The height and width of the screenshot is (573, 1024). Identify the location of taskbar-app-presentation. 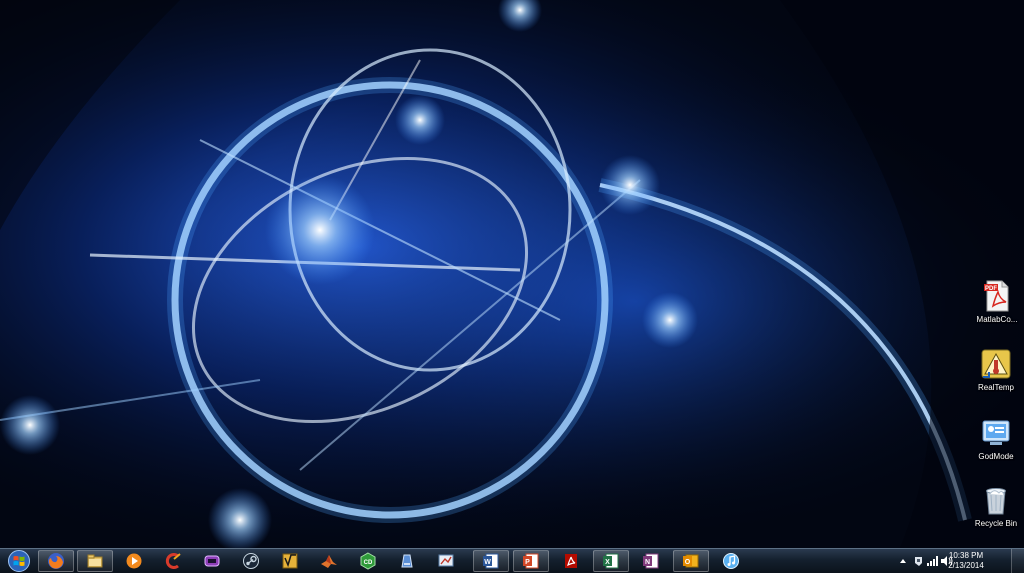
(446, 561).